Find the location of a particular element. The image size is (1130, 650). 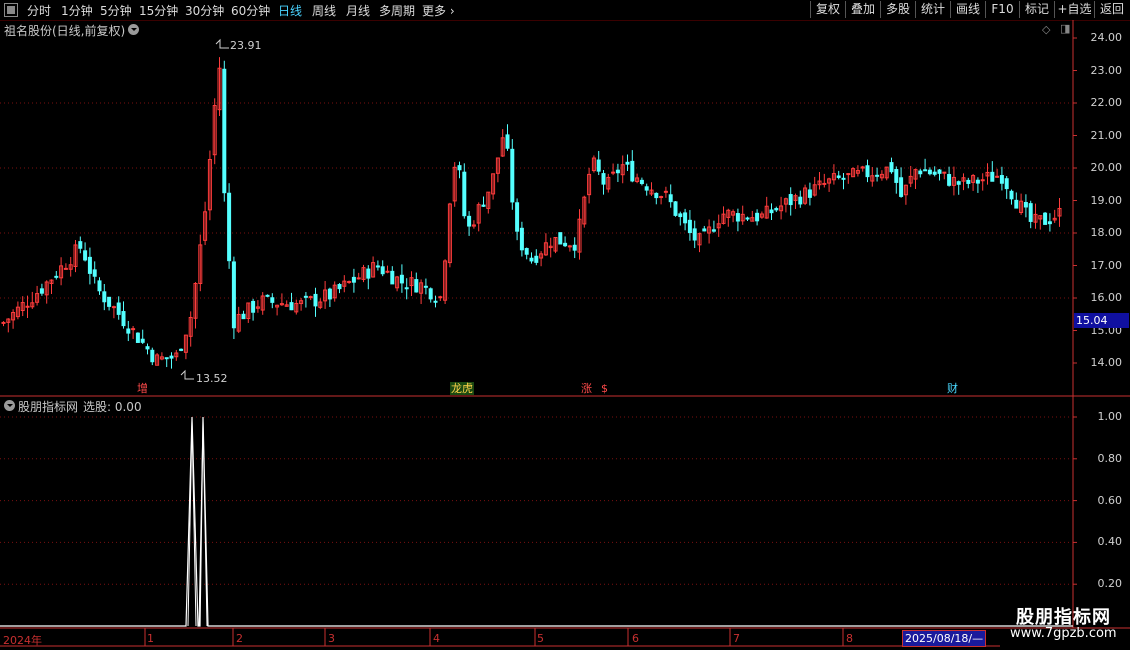

diamond-icon: ◇ is located at coordinates (1046, 29).